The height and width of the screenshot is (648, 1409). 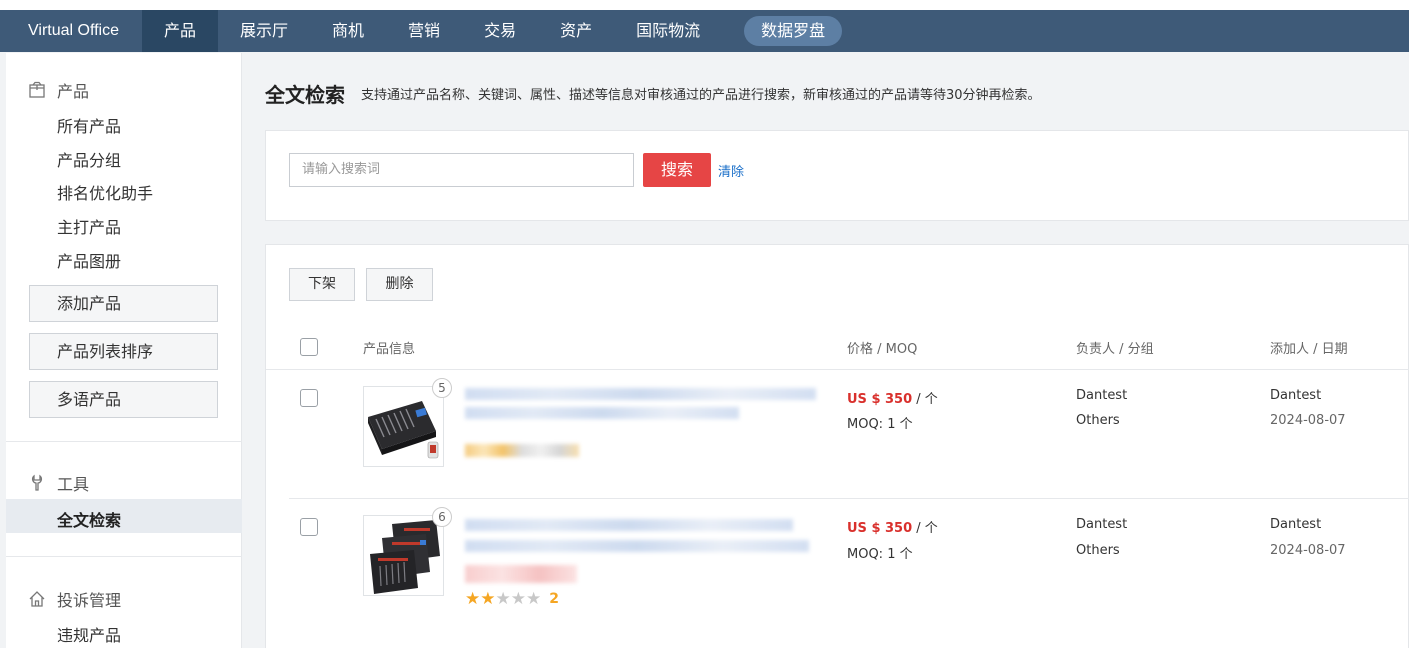 What do you see at coordinates (1115, 349) in the screenshot?
I see `column-header-owner: 负责人 / 分组` at bounding box center [1115, 349].